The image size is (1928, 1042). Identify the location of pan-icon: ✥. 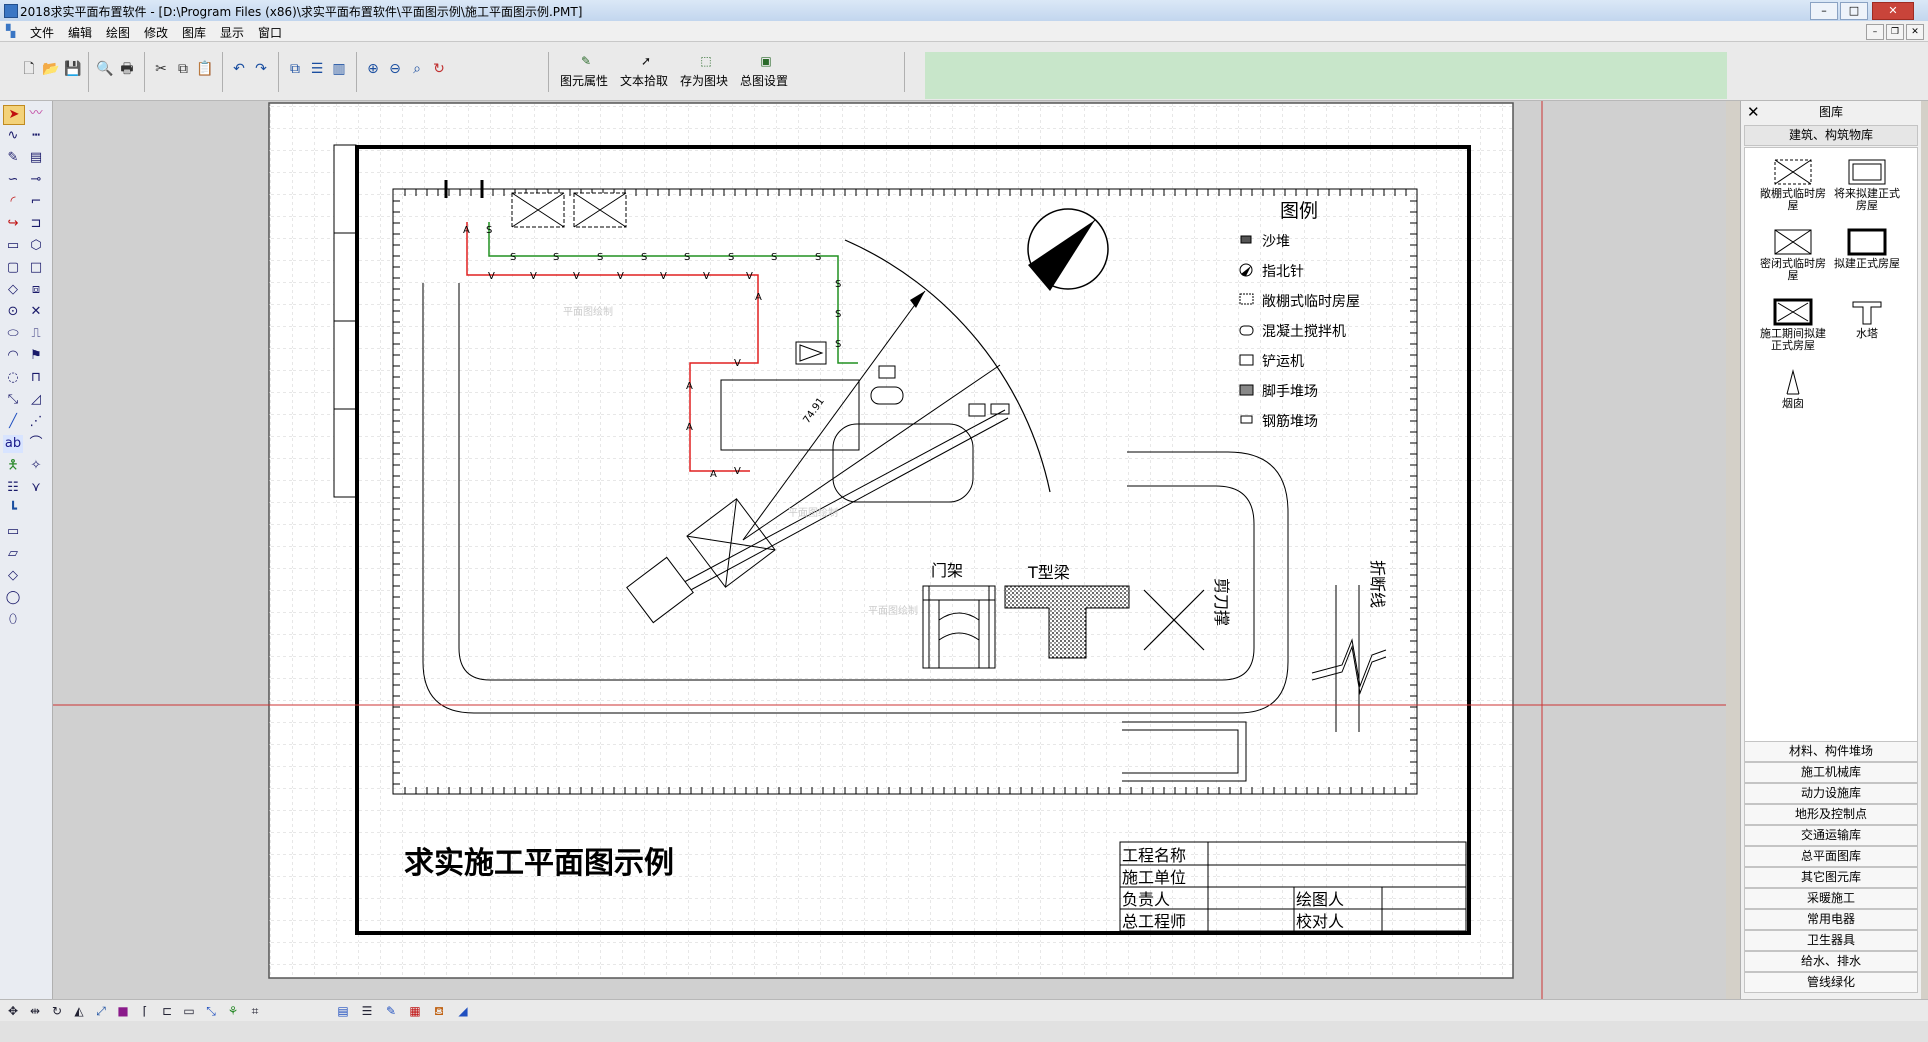
(13, 1011).